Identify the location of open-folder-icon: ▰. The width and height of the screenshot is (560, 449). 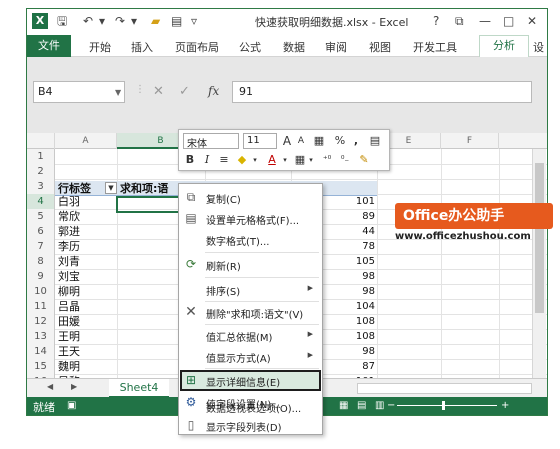
(155, 21).